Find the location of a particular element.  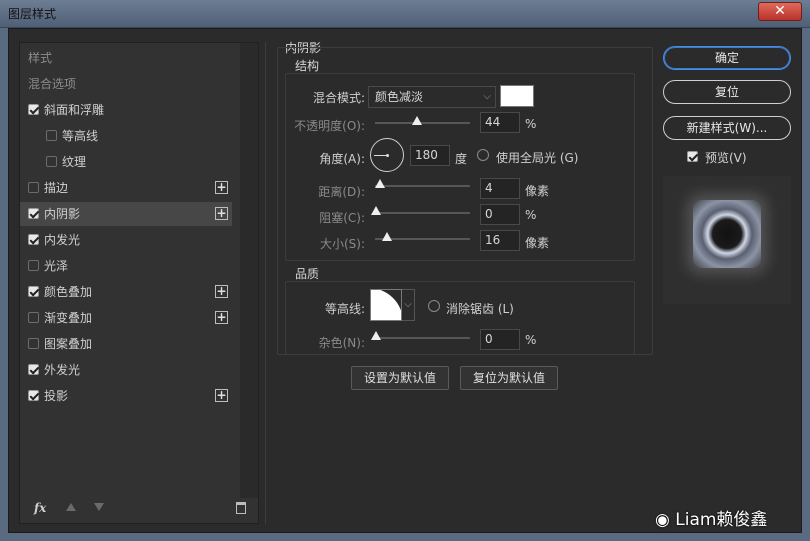

size-slider-thumb is located at coordinates (387, 236).